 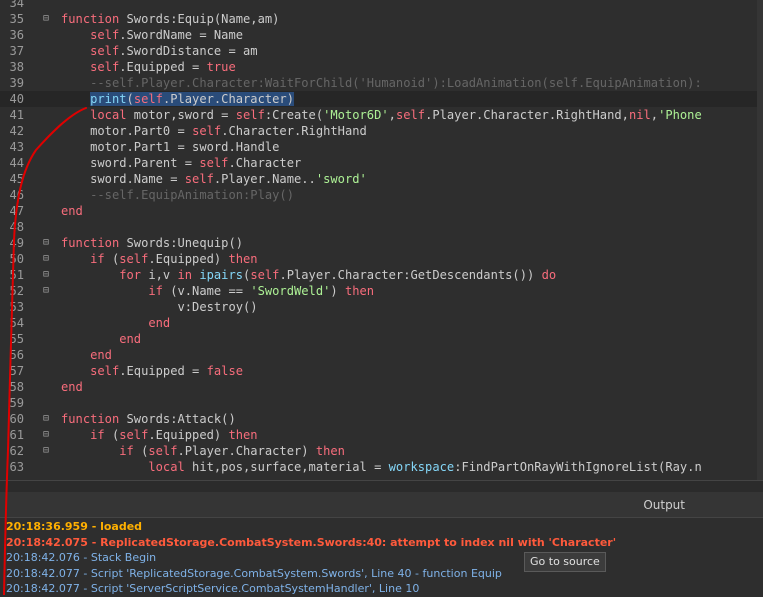 What do you see at coordinates (381, 5) in the screenshot?
I see `code-line: 34` at bounding box center [381, 5].